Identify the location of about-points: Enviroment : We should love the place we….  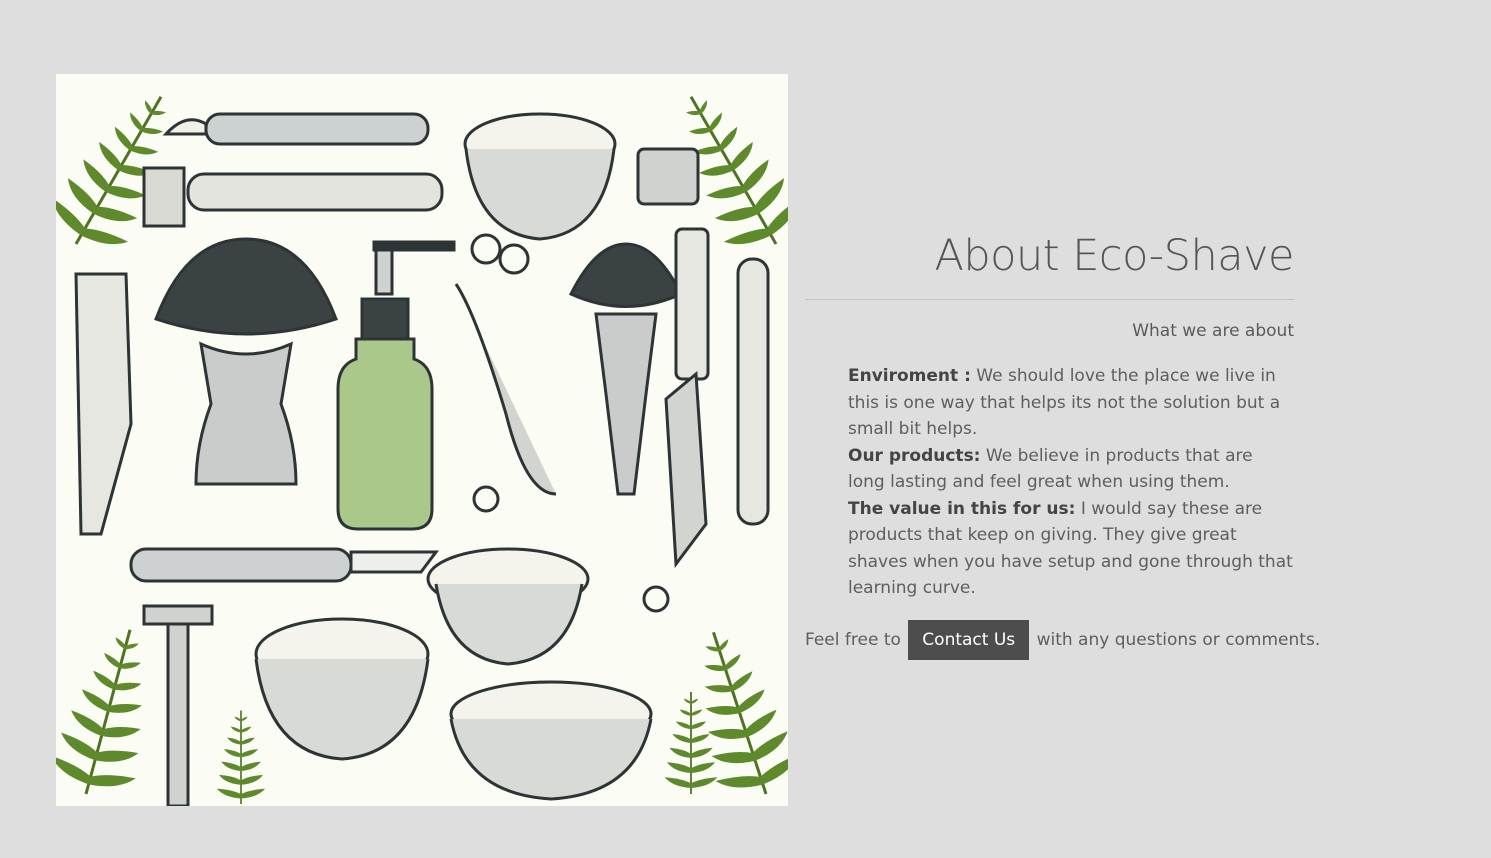
(1070, 482).